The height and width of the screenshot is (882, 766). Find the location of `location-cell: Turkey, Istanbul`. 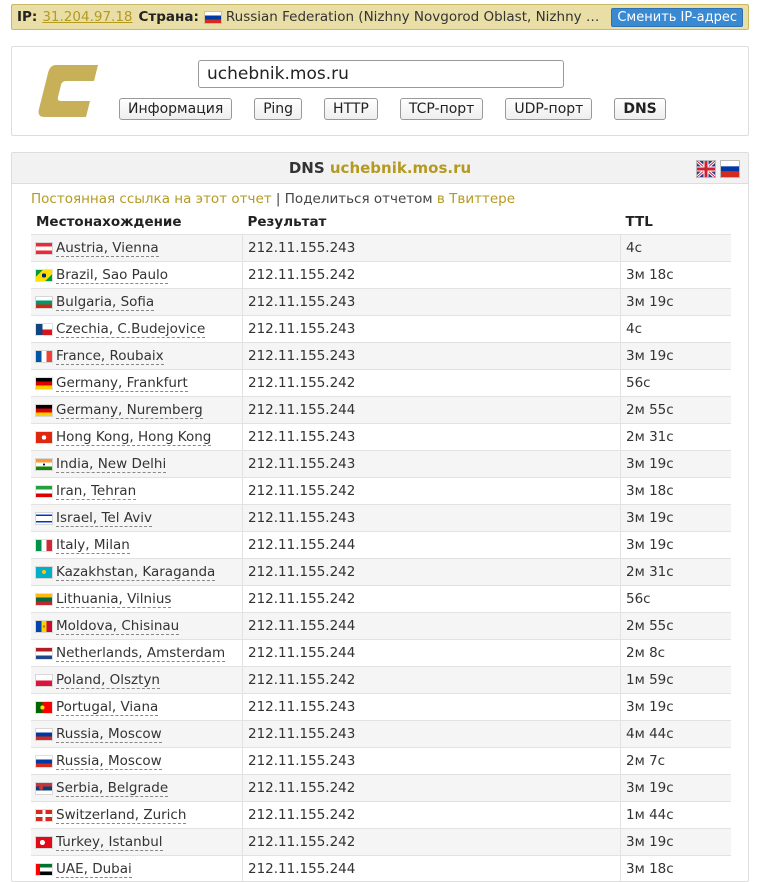

location-cell: Turkey, Istanbul is located at coordinates (137, 842).